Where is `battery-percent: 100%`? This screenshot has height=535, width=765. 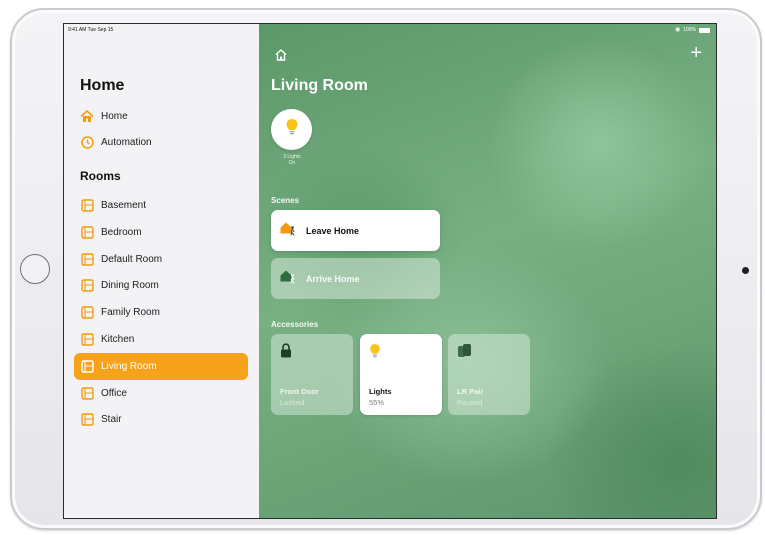
battery-percent: 100% is located at coordinates (689, 30).